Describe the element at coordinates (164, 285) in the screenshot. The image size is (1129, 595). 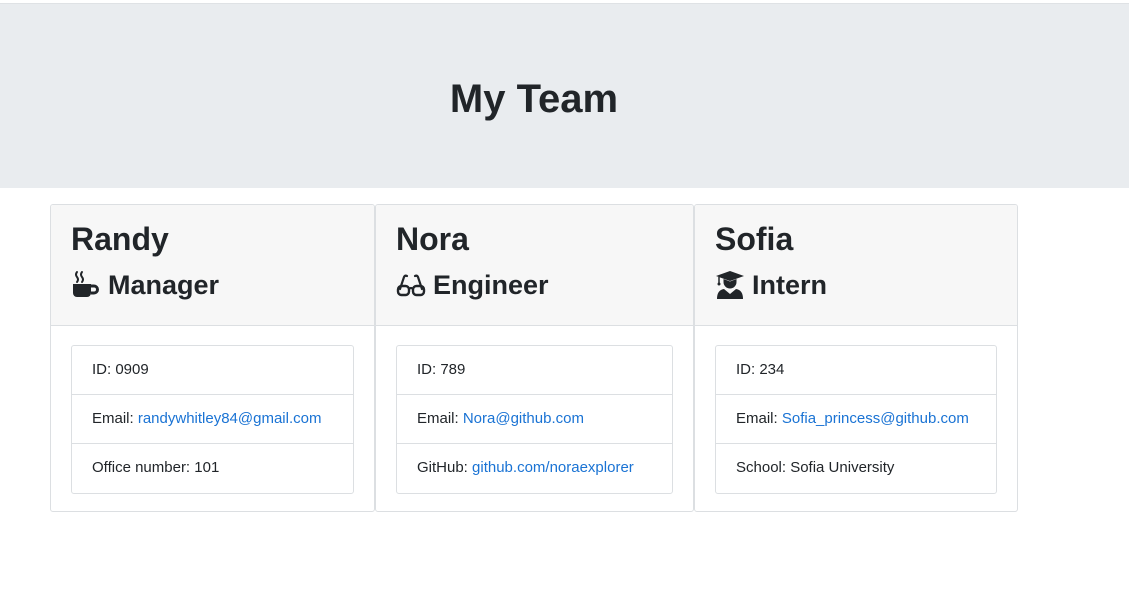
I see `role-label: Manager` at that location.